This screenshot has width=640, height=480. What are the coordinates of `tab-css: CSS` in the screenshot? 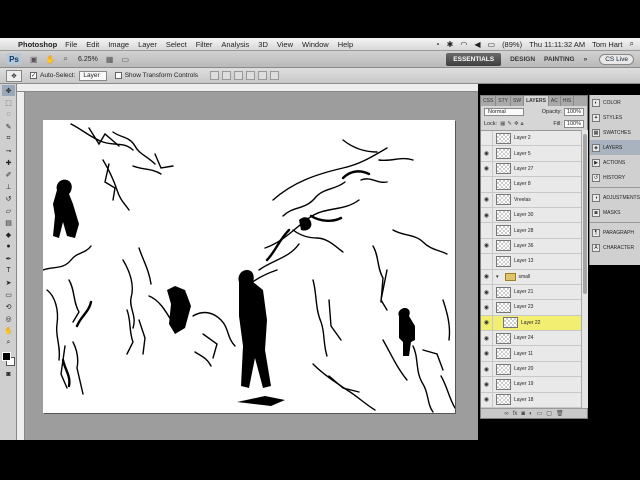 It's located at (489, 101).